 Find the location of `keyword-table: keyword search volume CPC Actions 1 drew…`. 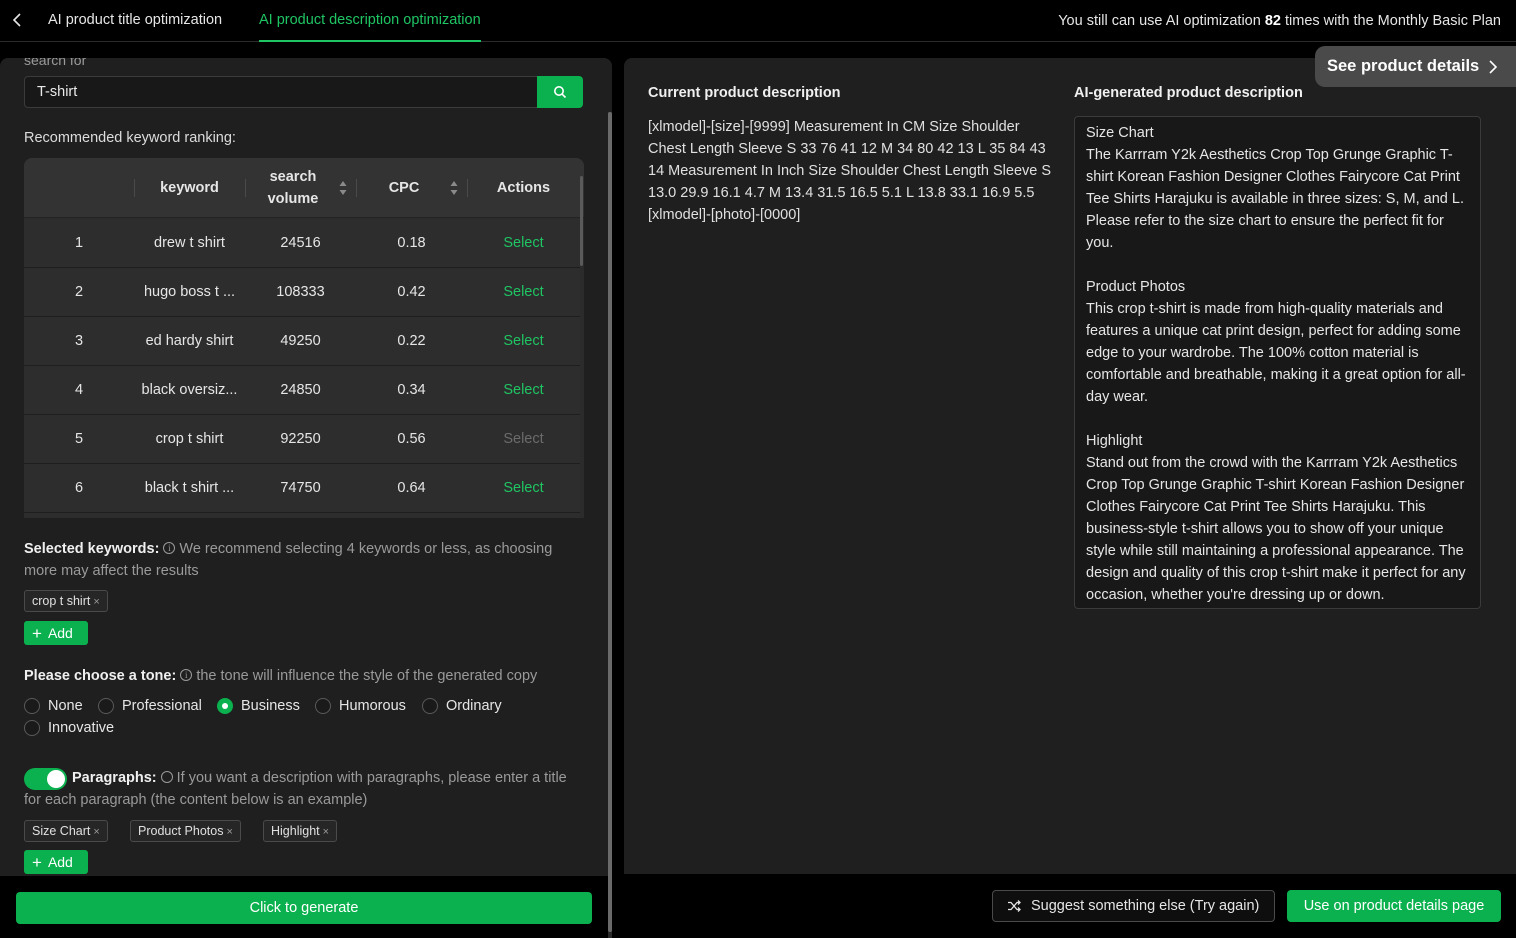

keyword-table: keyword search volume CPC Actions 1 drew… is located at coordinates (304, 338).